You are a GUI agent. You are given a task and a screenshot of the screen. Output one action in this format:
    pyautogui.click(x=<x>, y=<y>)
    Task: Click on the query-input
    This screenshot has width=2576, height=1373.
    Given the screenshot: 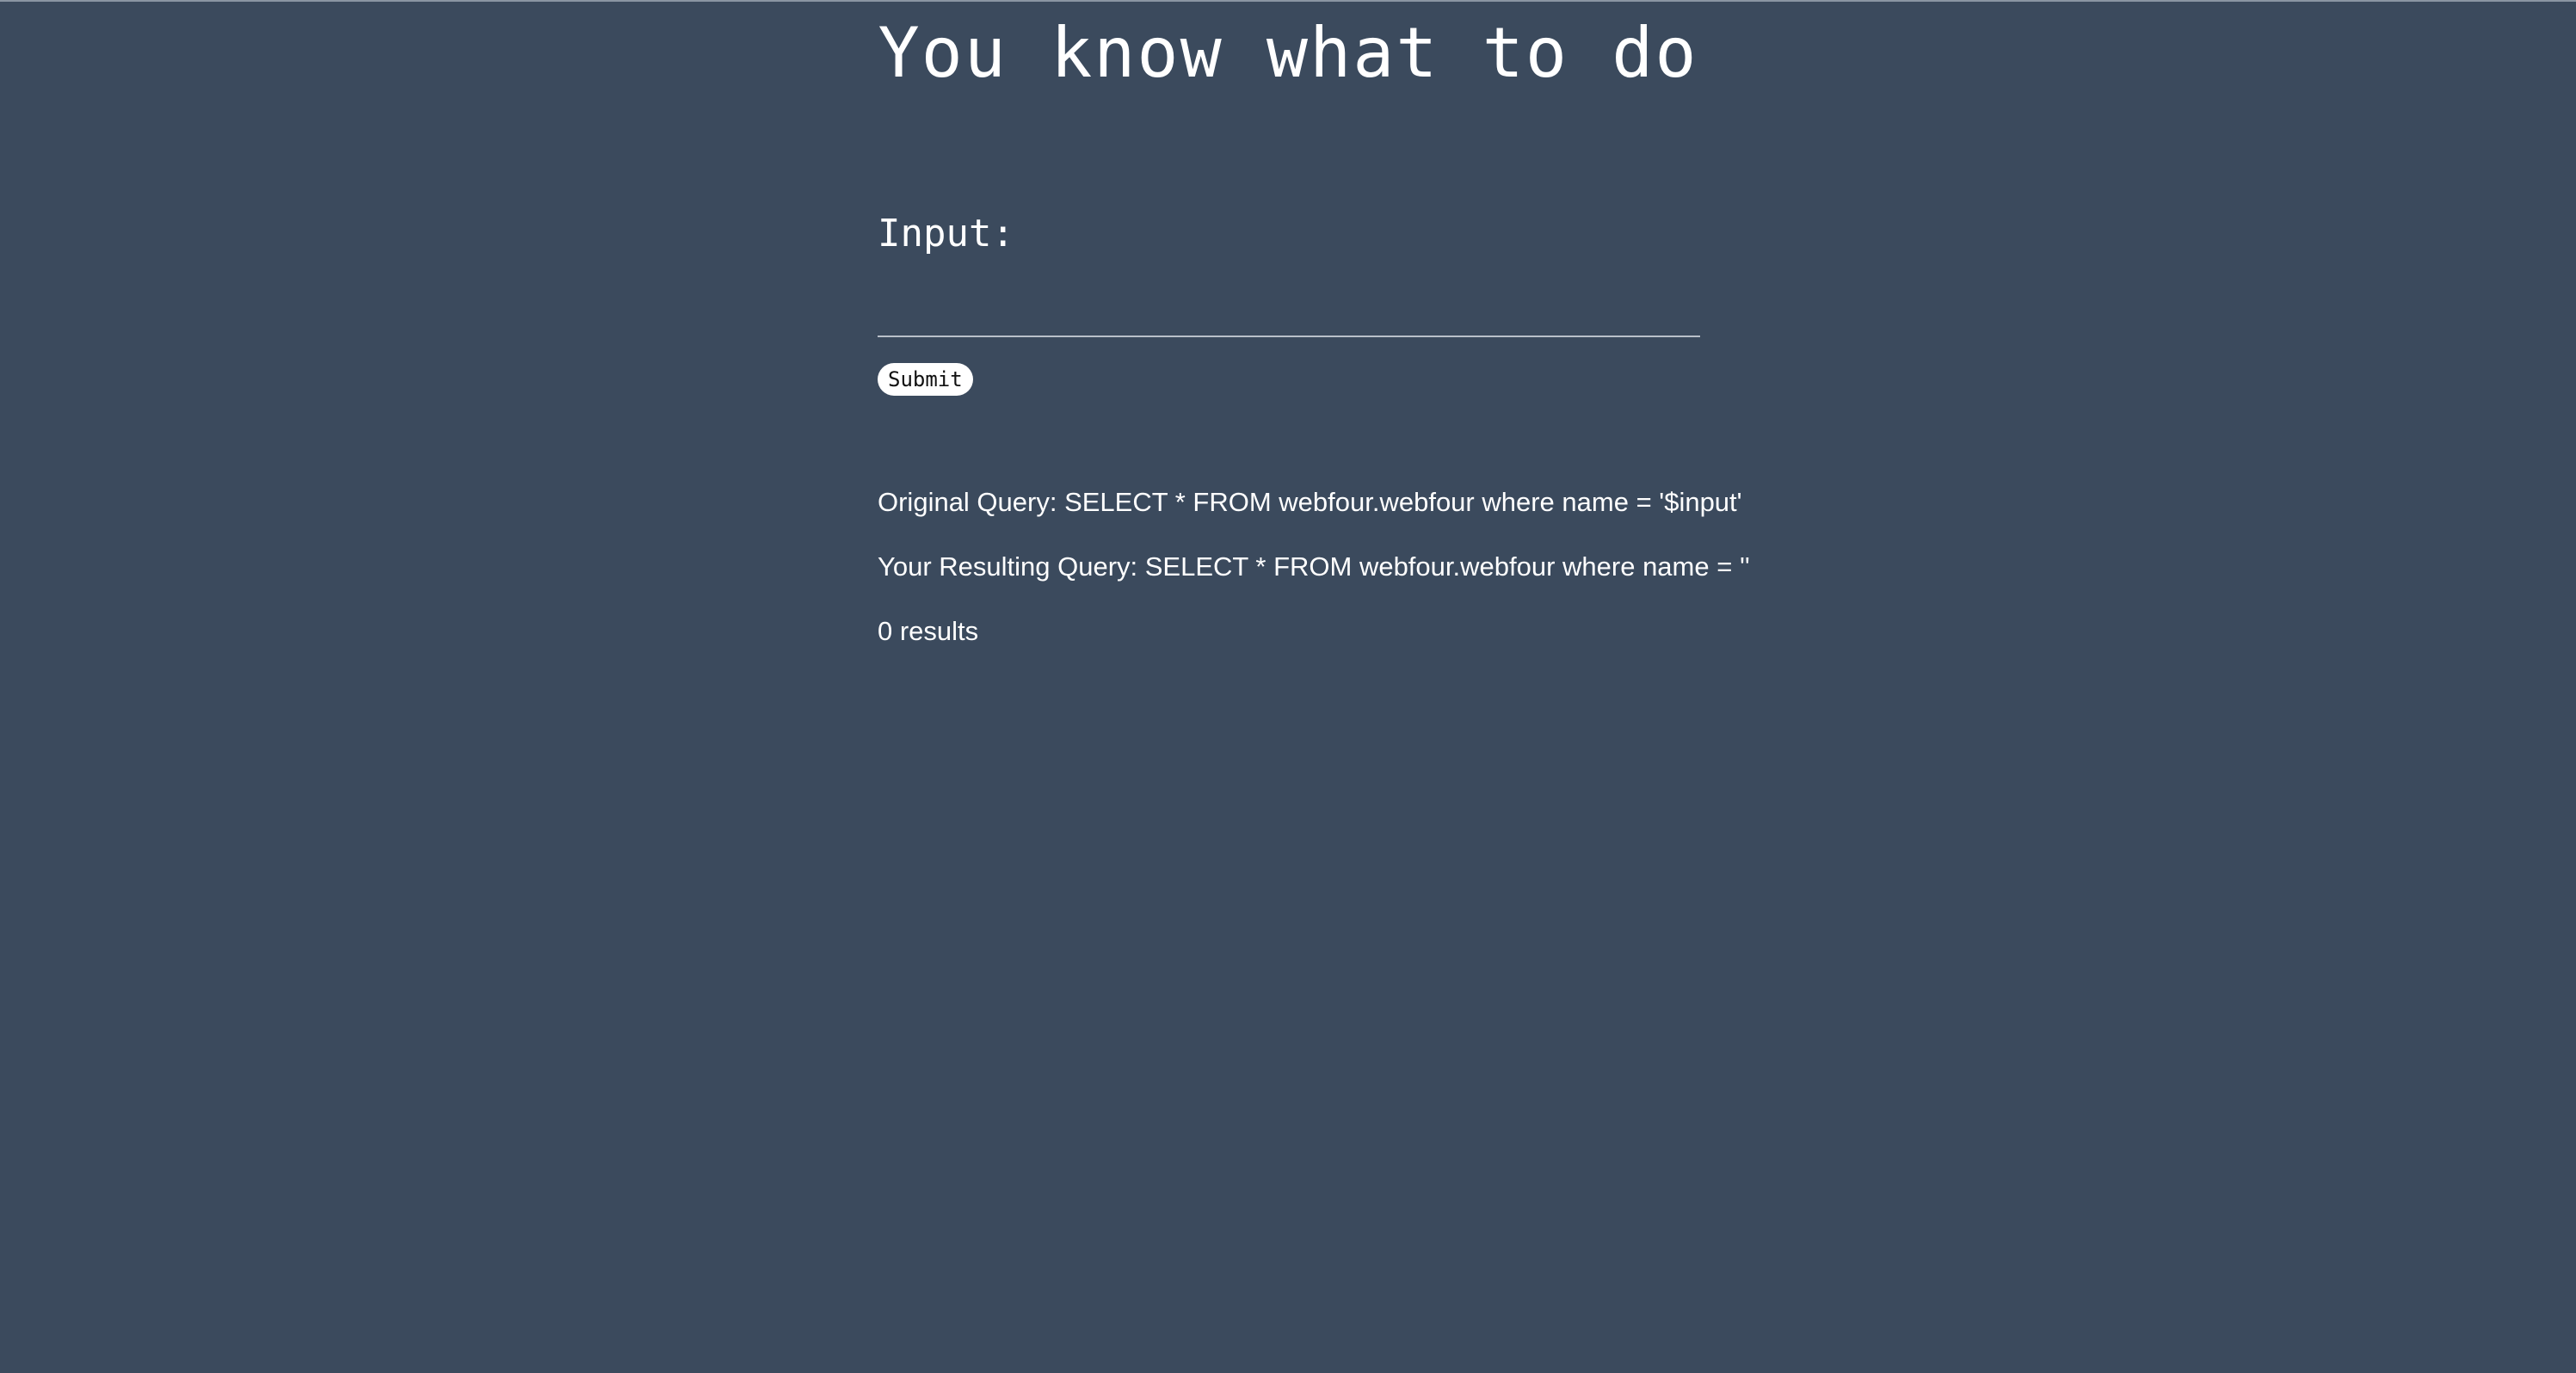 What is the action you would take?
    pyautogui.click(x=1289, y=314)
    